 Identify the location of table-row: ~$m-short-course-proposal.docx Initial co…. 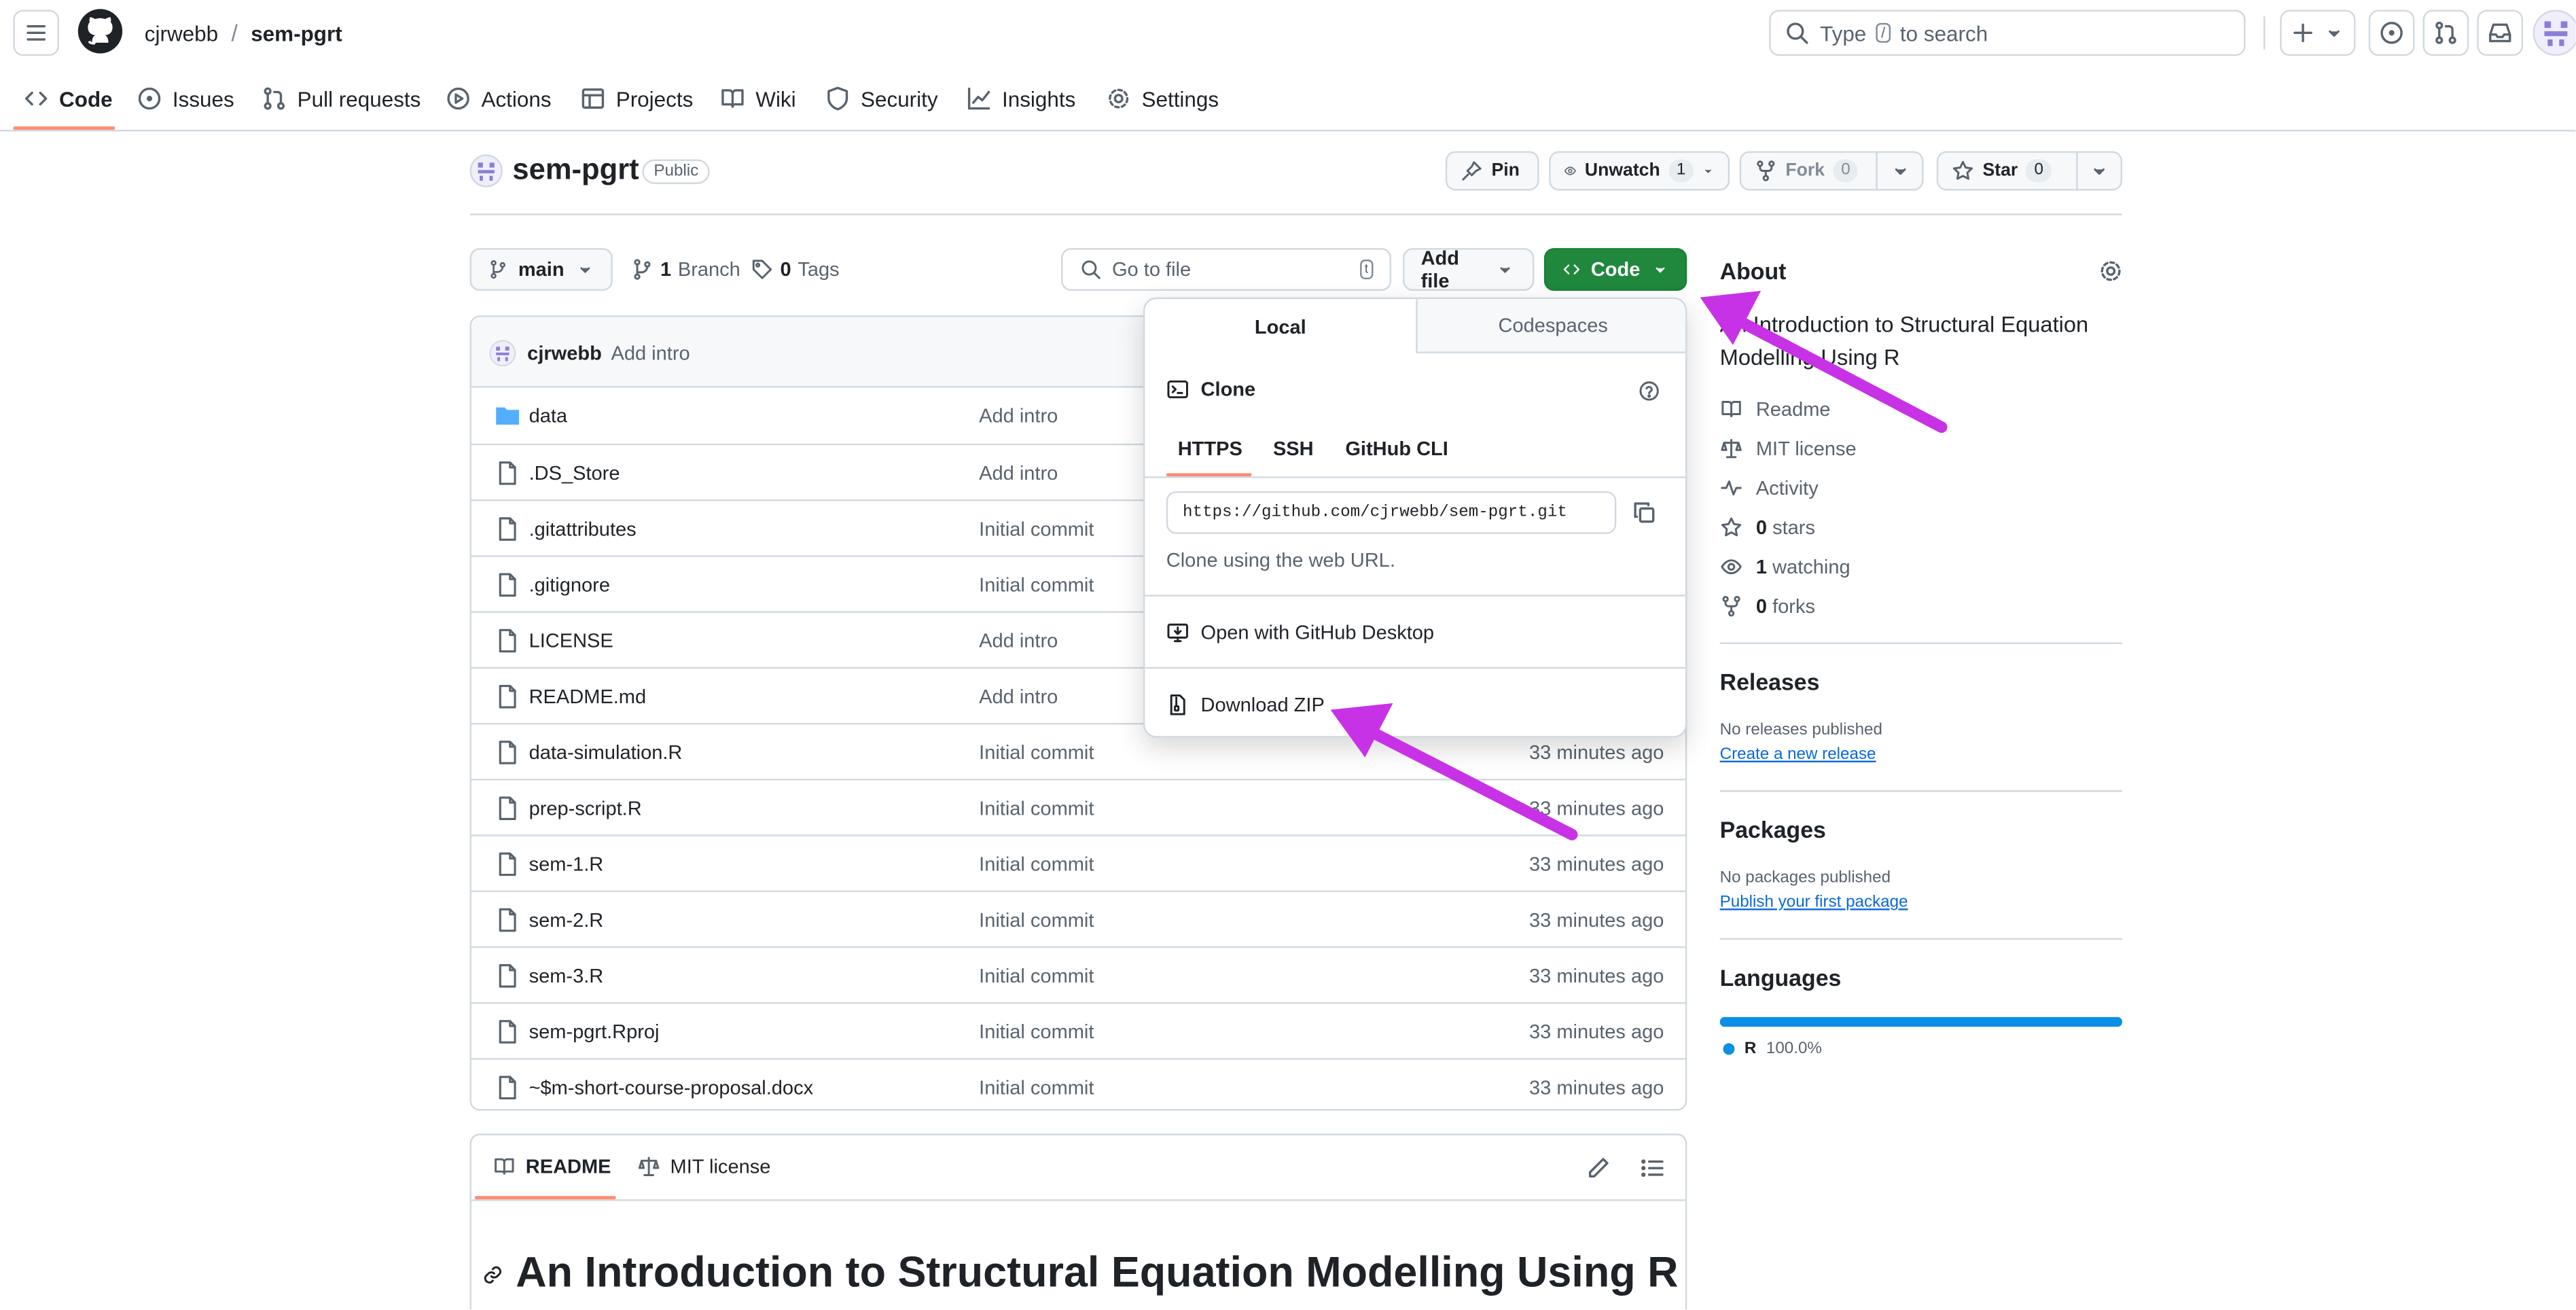
(1078, 1083).